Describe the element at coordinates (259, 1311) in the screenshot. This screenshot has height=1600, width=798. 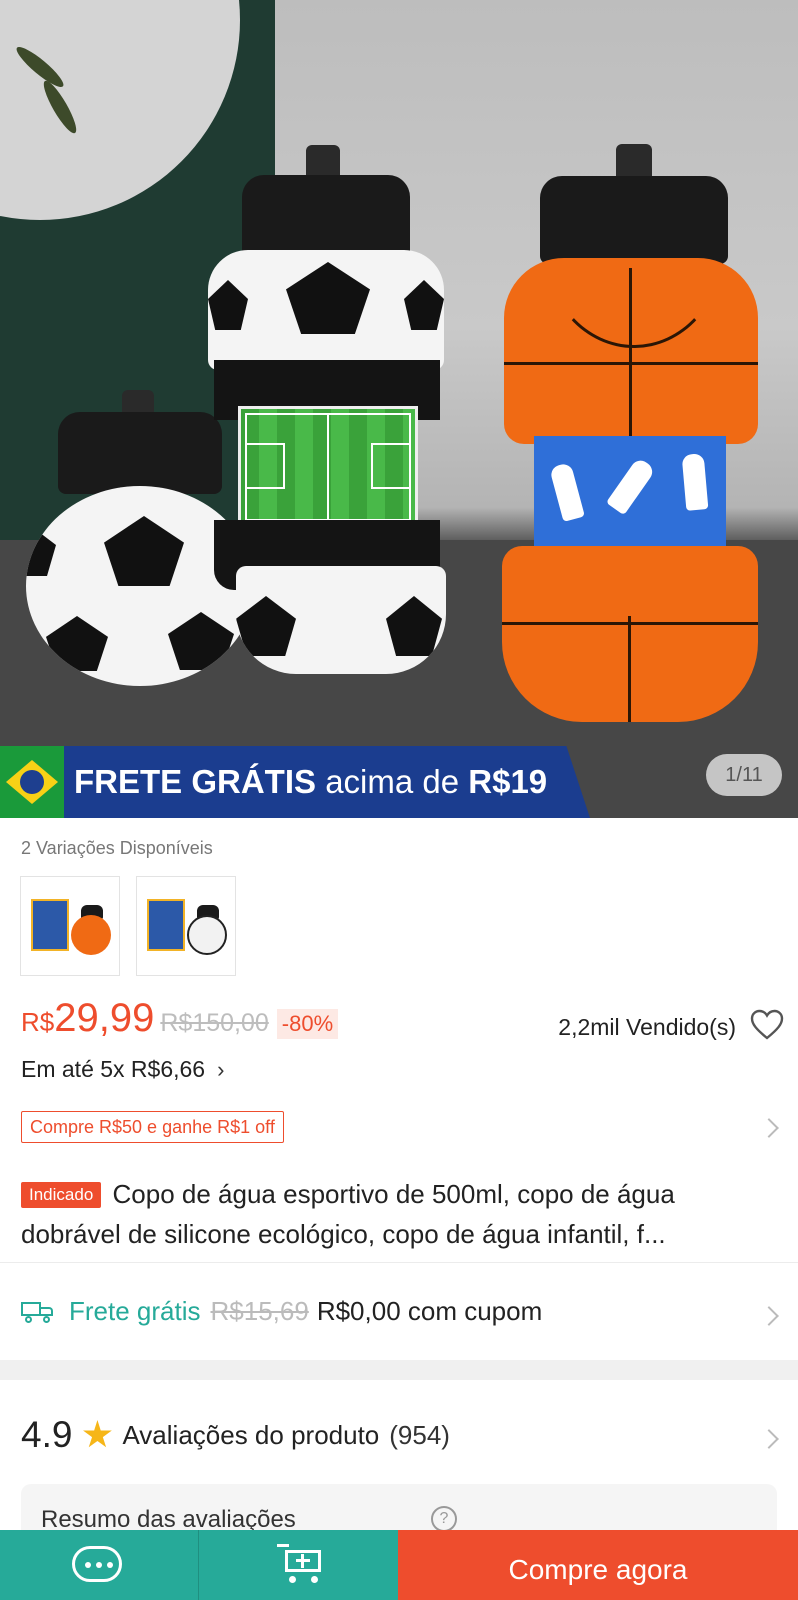
I see `shipping-old-price: R$15,69` at that location.